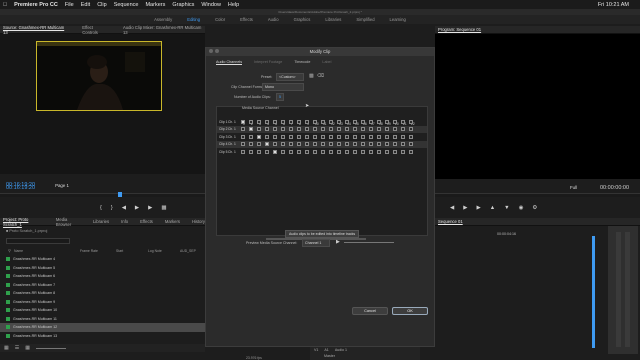 The width and height of the screenshot is (640, 360). Describe the element at coordinates (101, 221) in the screenshot. I see `tab-libraries: Libraries` at that location.